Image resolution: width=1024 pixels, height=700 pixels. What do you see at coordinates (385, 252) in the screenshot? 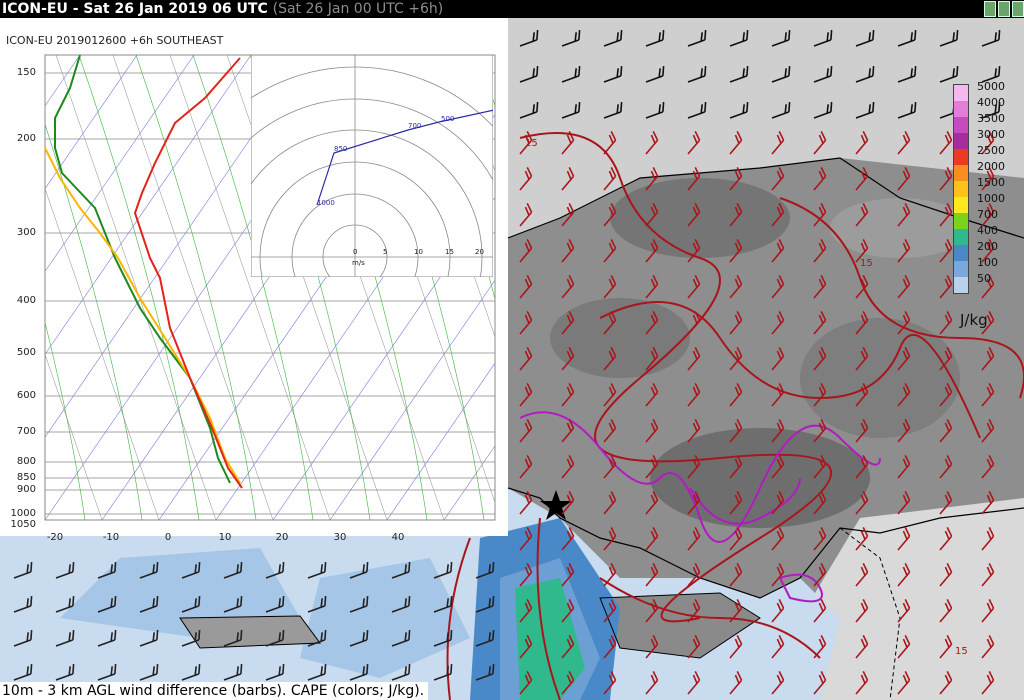
I see `hodo-speed-label: 5` at bounding box center [385, 252].